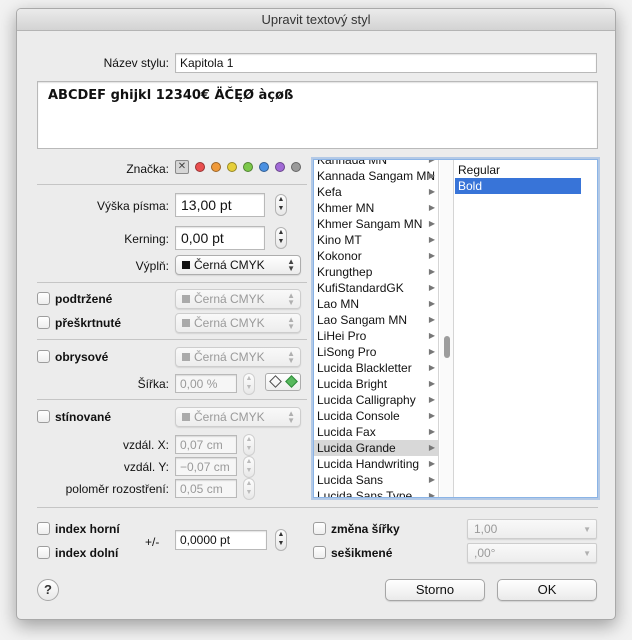 The width and height of the screenshot is (632, 640). Describe the element at coordinates (291, 381) in the screenshot. I see `outline-inside-icon` at that location.